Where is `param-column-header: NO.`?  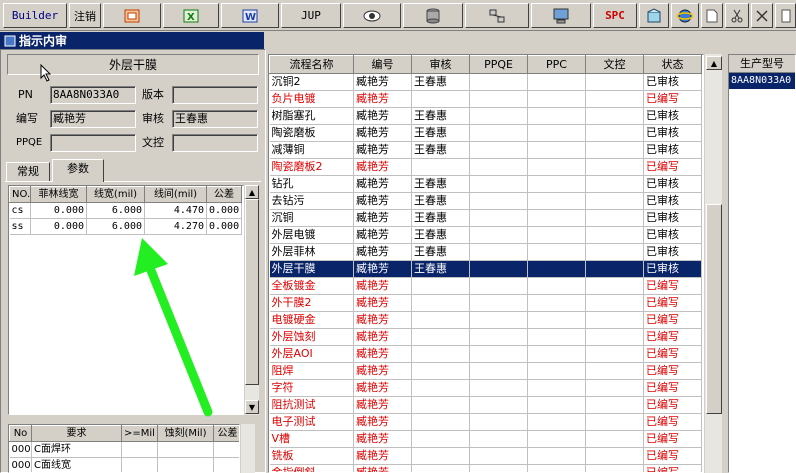 param-column-header: NO. is located at coordinates (20, 194).